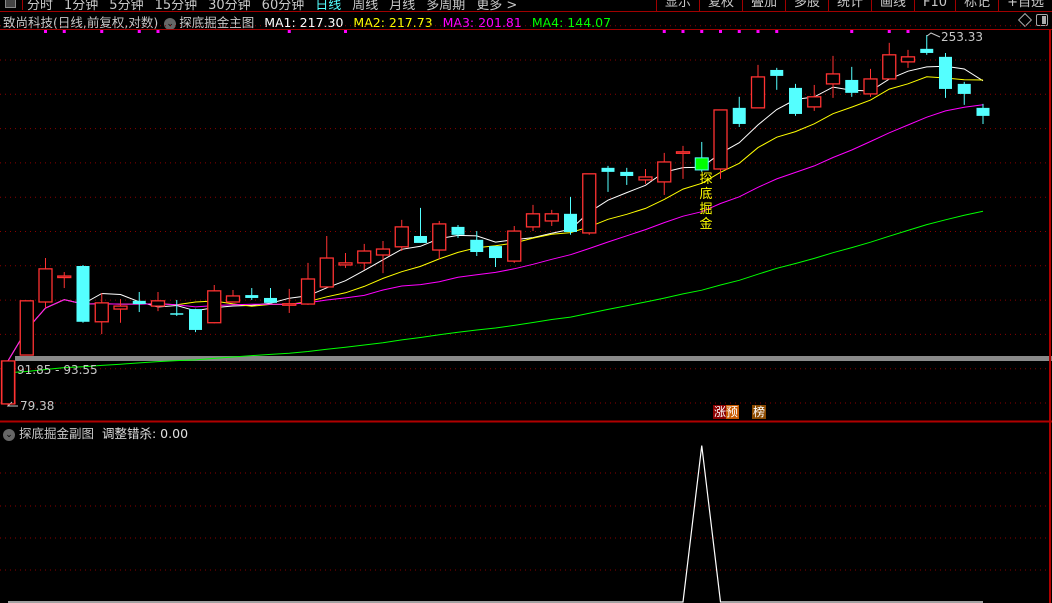 The image size is (1052, 603). I want to click on signal-char: 探, so click(706, 179).